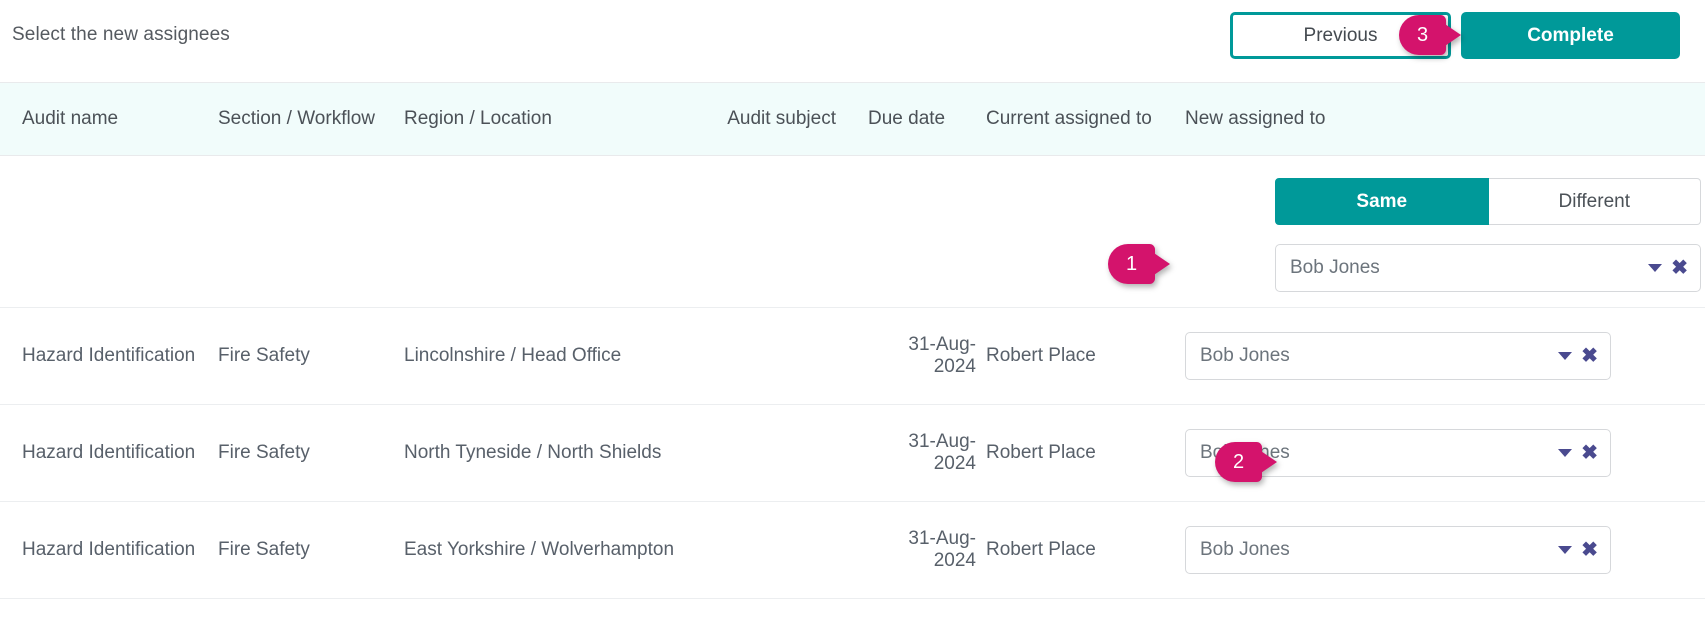  What do you see at coordinates (1422, 35) in the screenshot?
I see `marker-label: 3` at bounding box center [1422, 35].